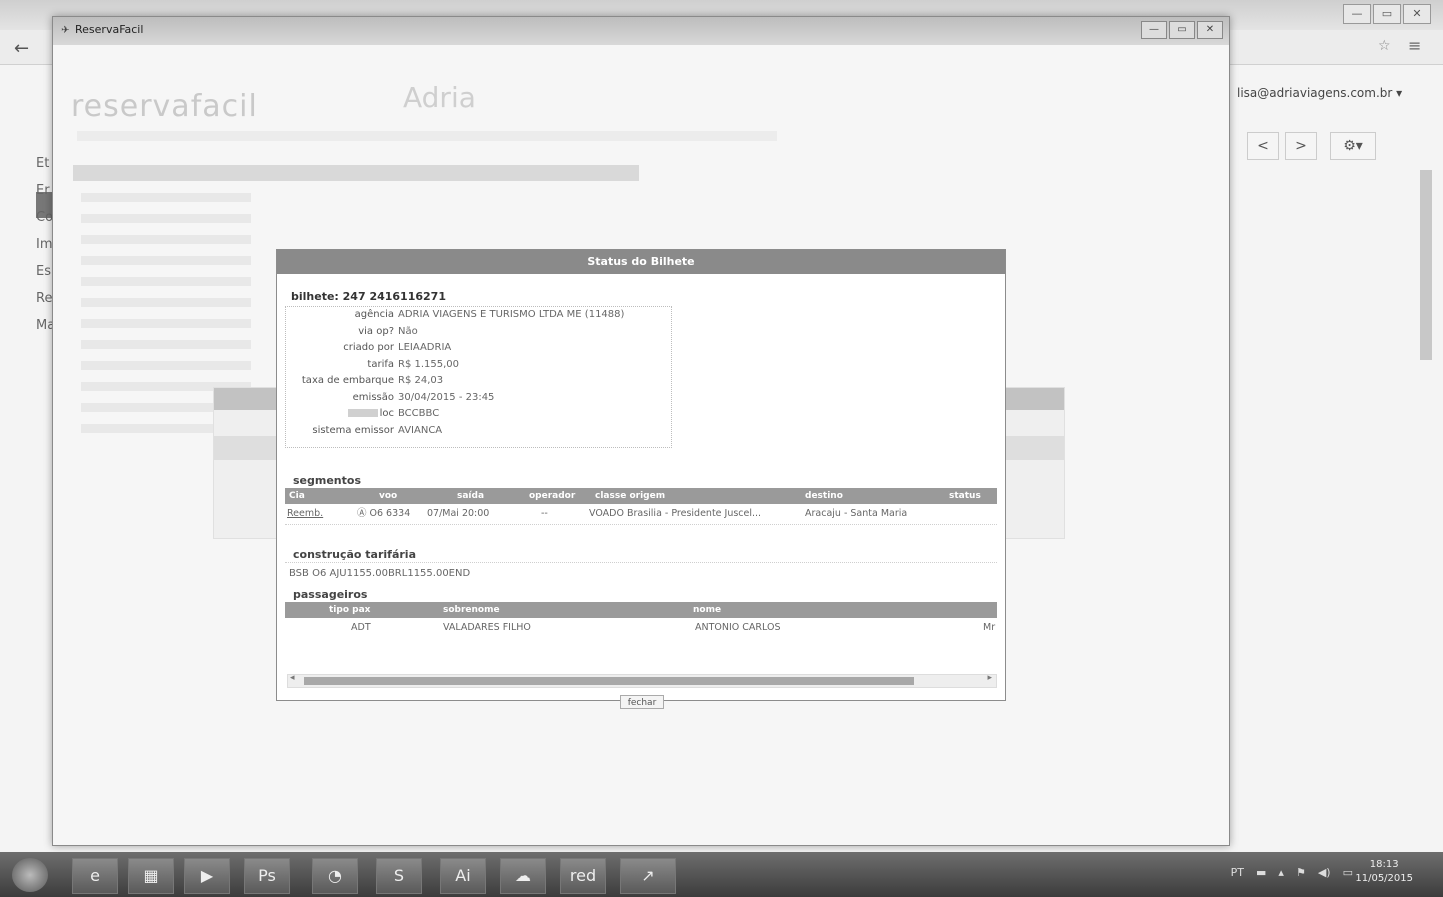 This screenshot has height=897, width=1443. Describe the element at coordinates (207, 876) in the screenshot. I see `taskbar-media-icon: ▶` at that location.